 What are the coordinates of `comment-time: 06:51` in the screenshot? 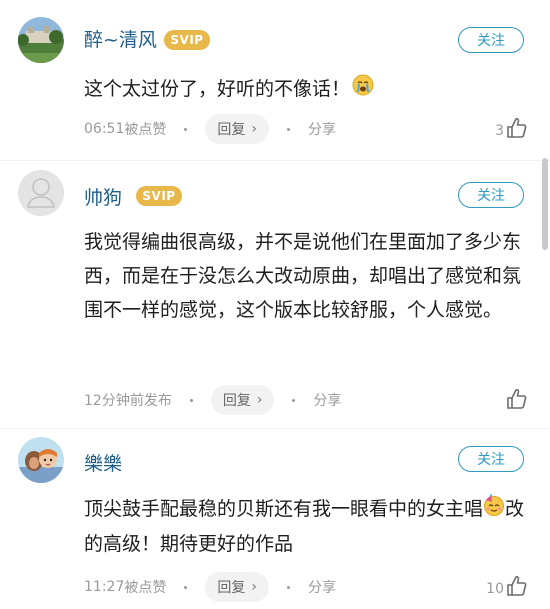 It's located at (104, 129).